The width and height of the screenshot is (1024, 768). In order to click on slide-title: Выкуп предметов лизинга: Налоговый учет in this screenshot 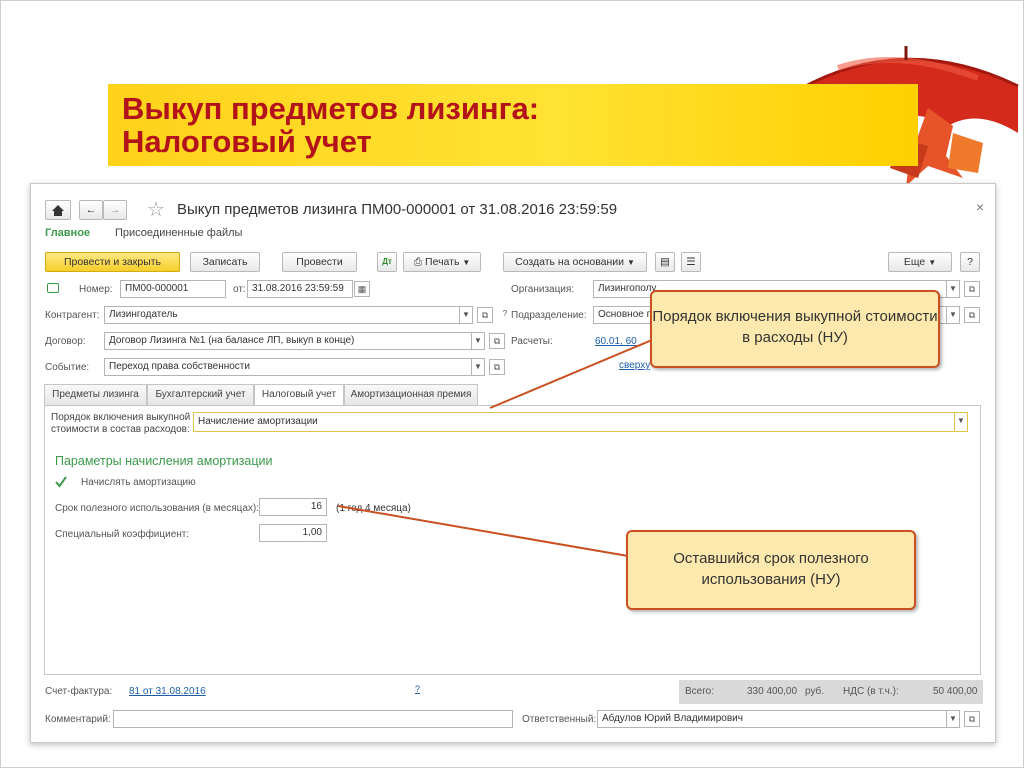, I will do `click(330, 125)`.